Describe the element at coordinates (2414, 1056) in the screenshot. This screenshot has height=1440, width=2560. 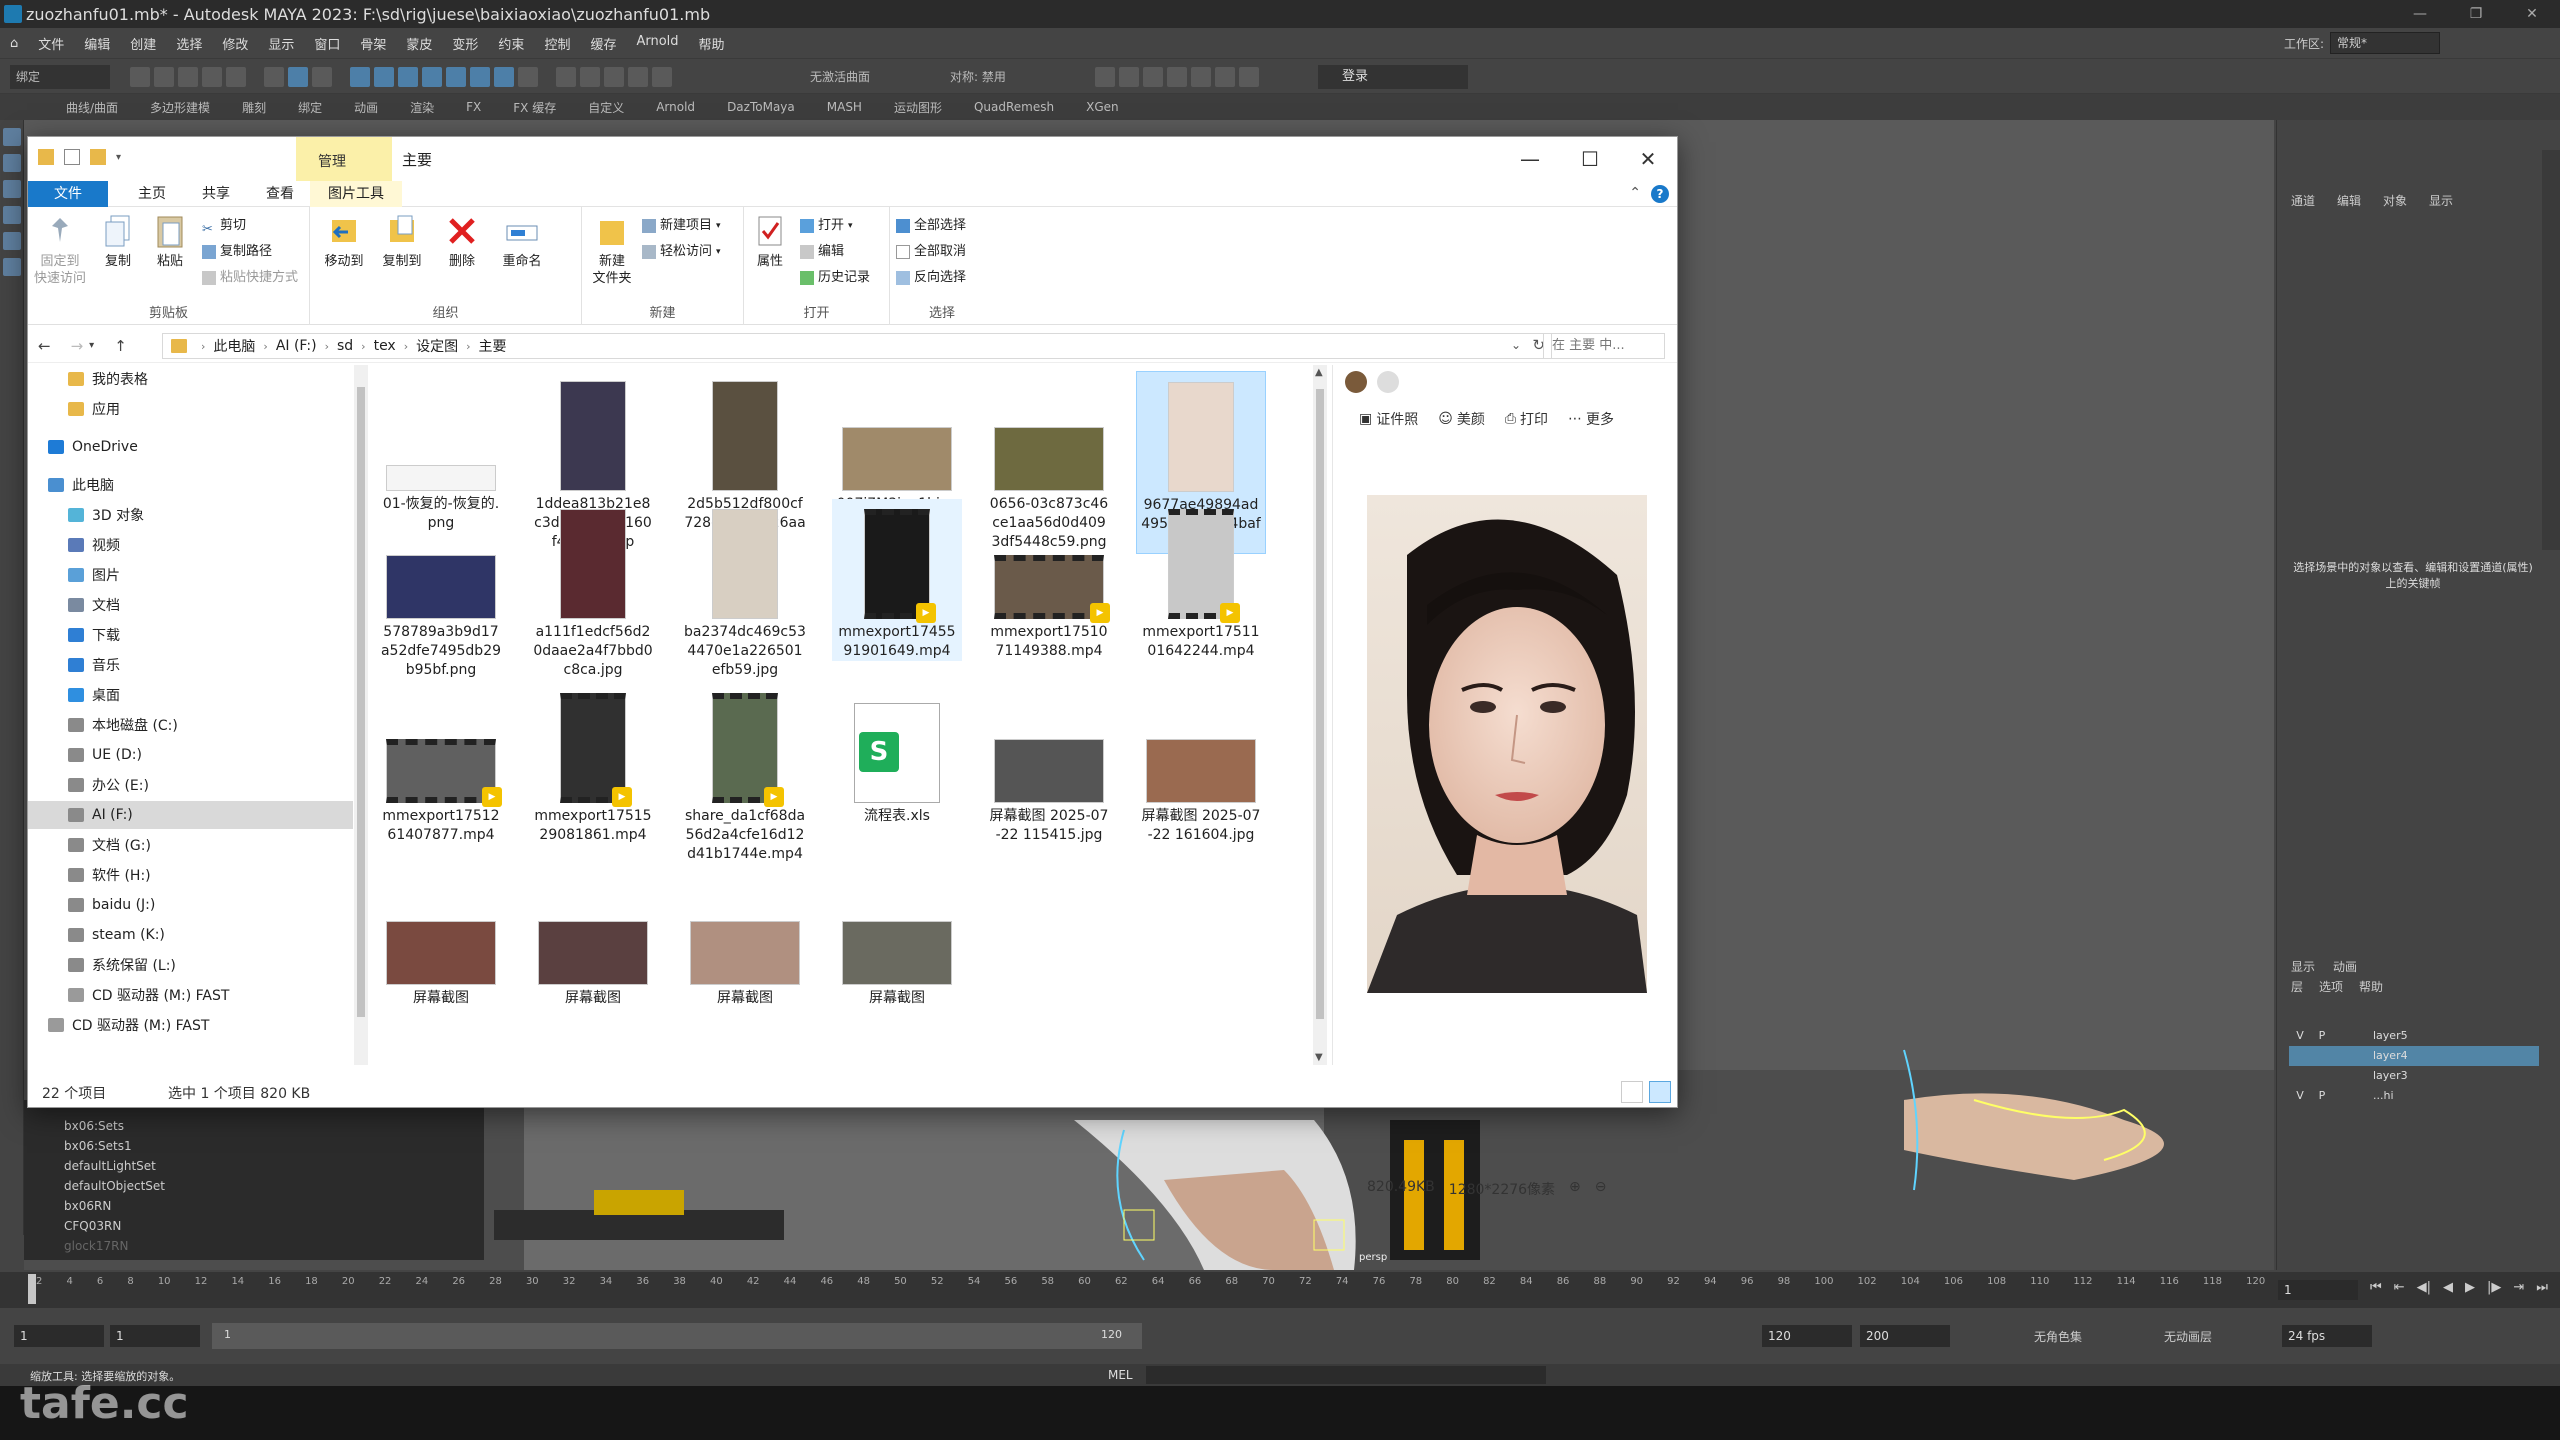
I see `layer-row: layer4` at that location.